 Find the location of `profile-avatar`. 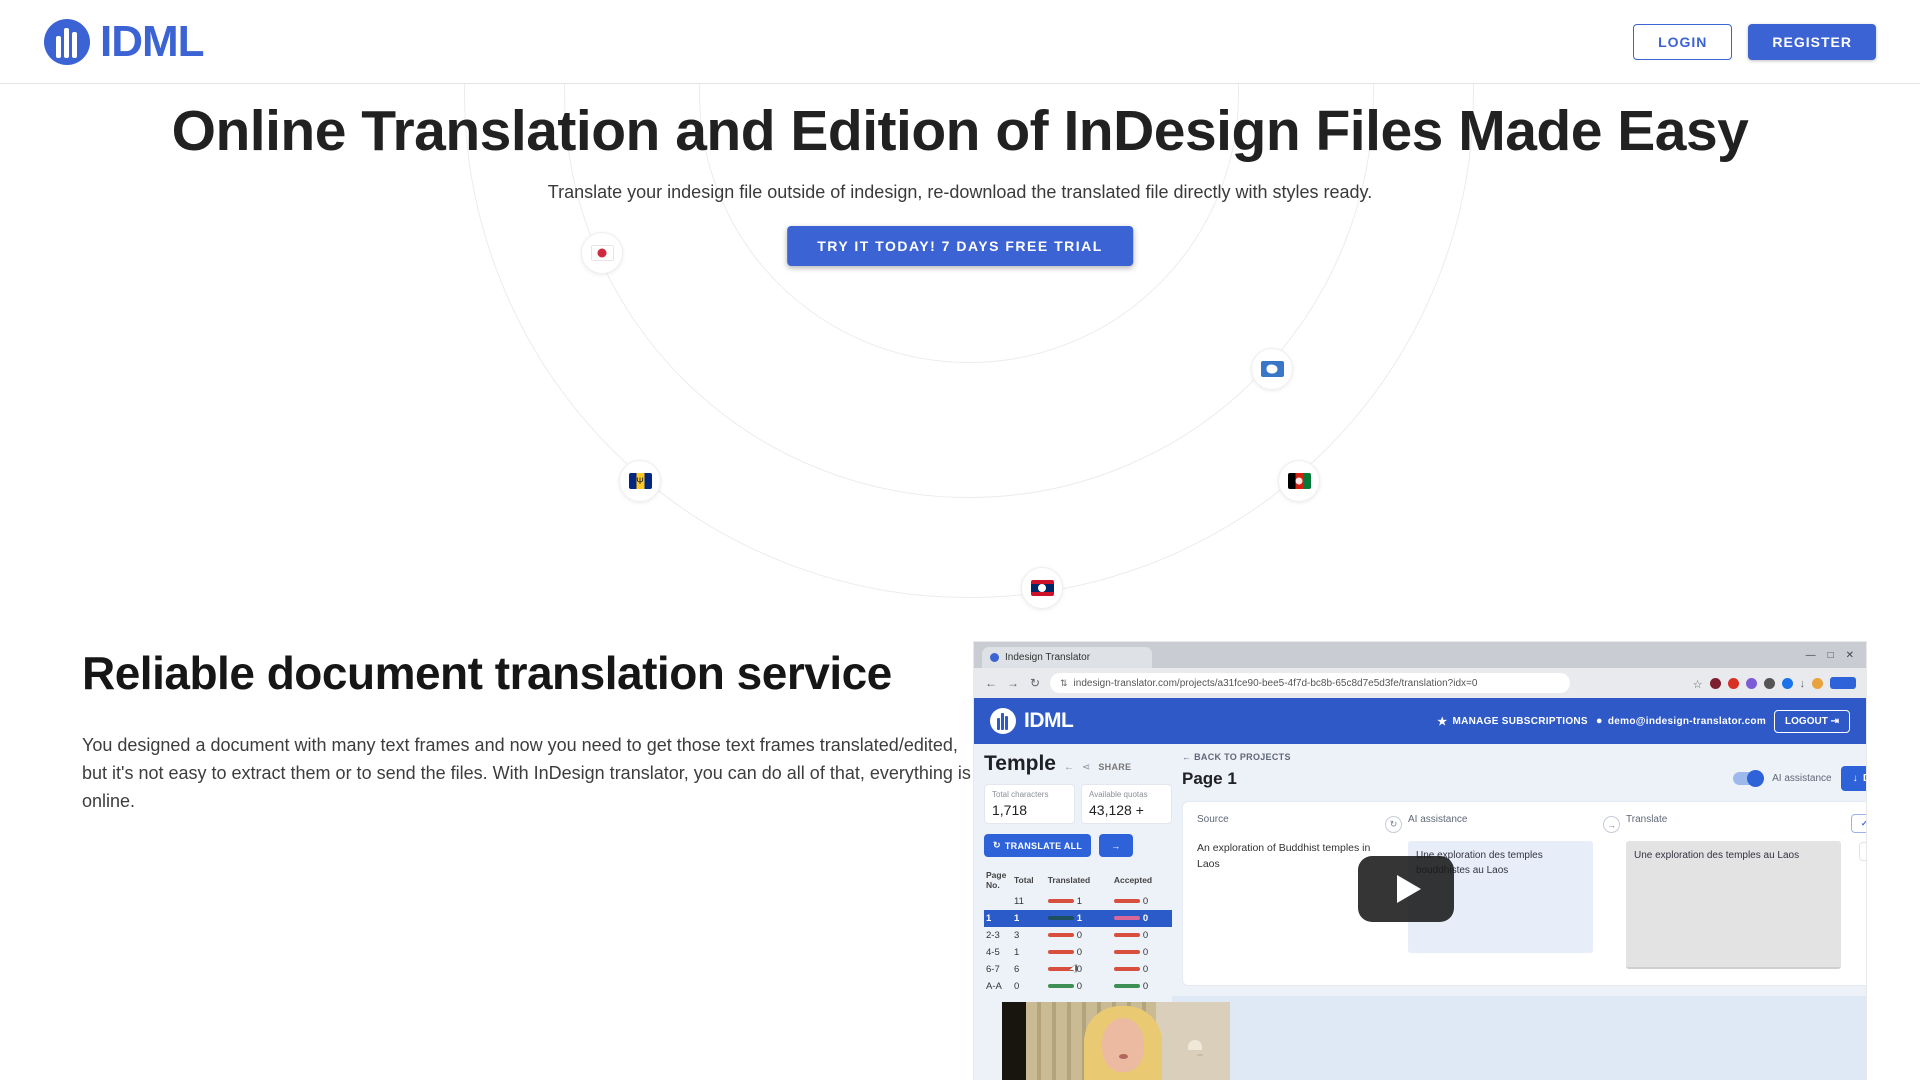

profile-avatar is located at coordinates (1817, 683).